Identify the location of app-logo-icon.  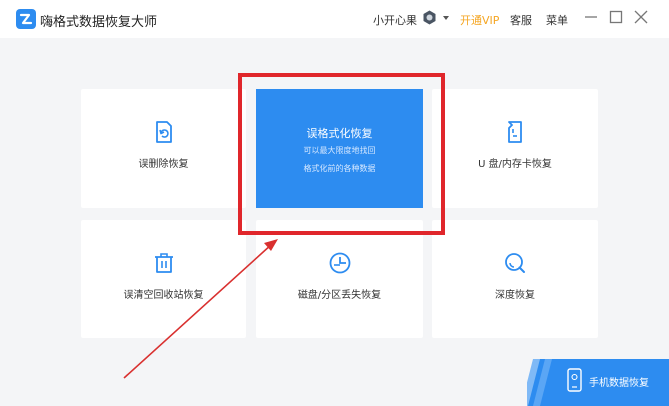
(26, 19).